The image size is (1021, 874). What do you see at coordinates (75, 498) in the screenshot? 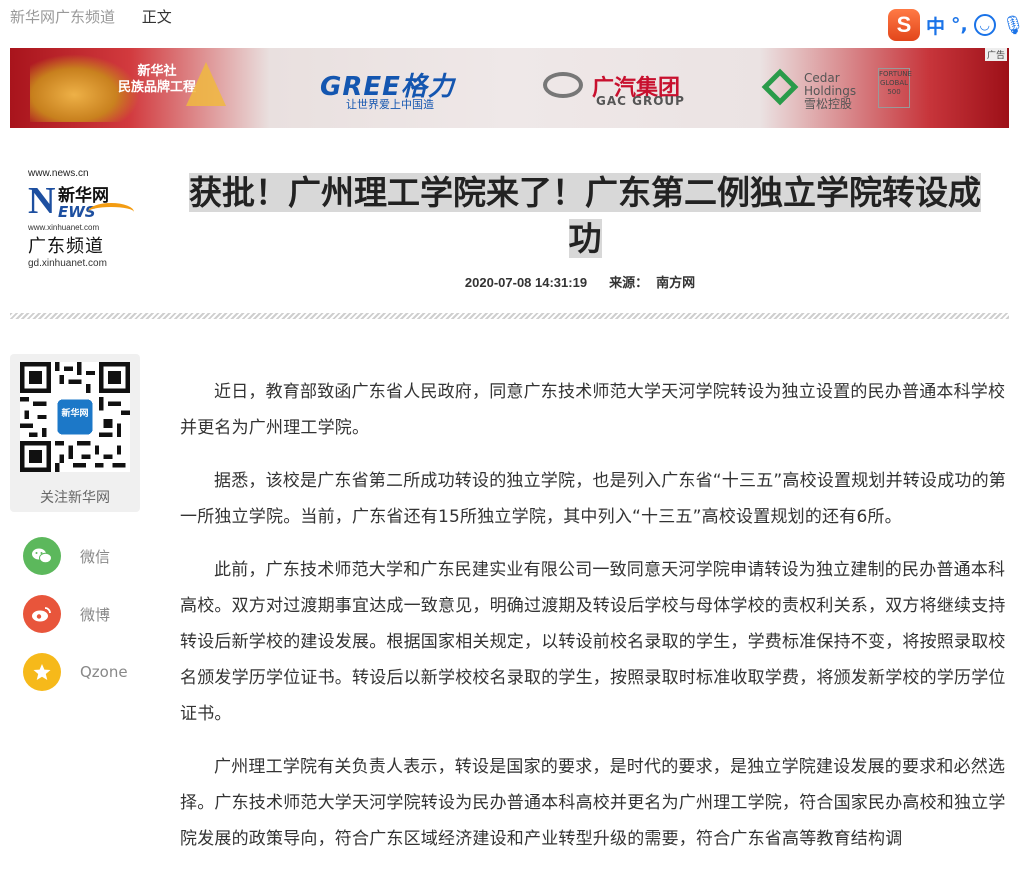
I see `qr-code-label: 关注新华网` at bounding box center [75, 498].